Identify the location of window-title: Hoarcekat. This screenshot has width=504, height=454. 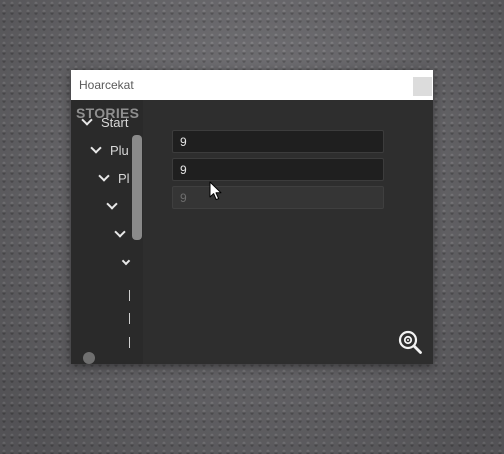
(106, 85).